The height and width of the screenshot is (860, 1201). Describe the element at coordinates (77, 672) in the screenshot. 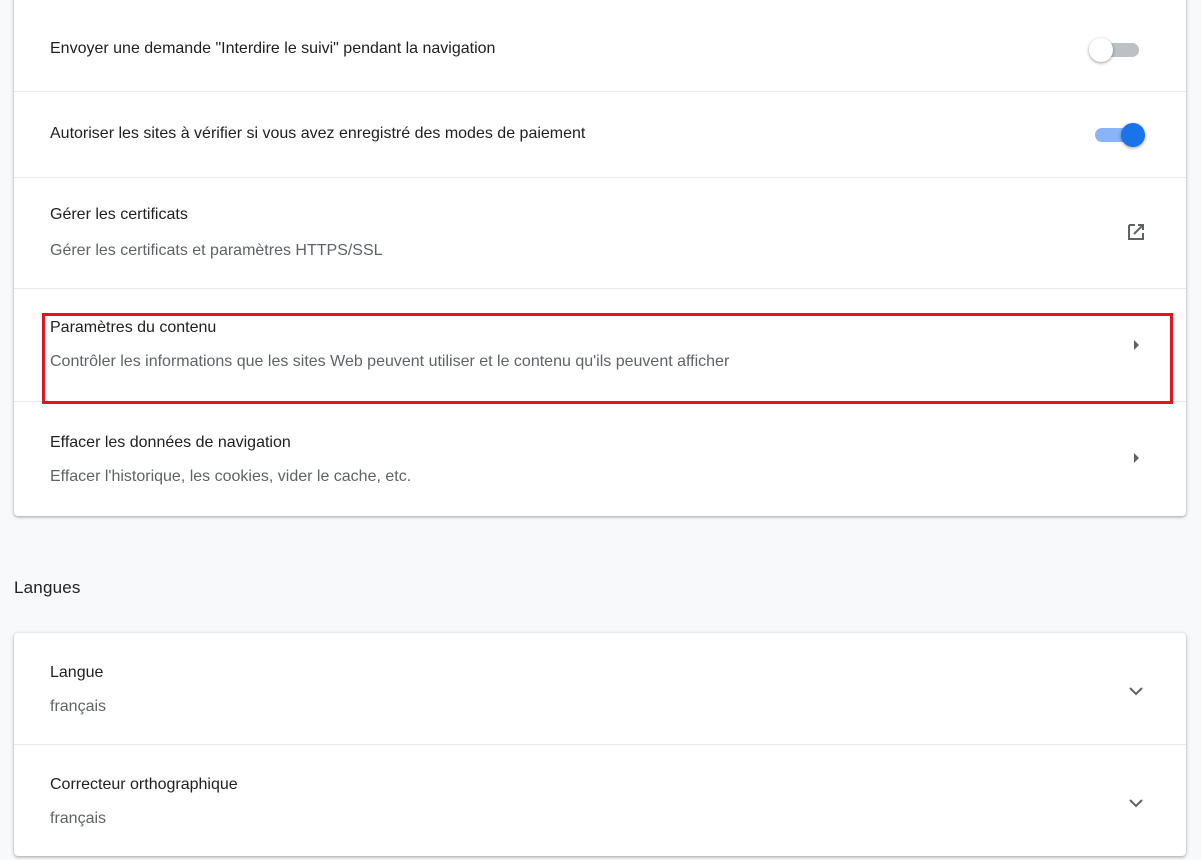

I see `language-label: Langue` at that location.